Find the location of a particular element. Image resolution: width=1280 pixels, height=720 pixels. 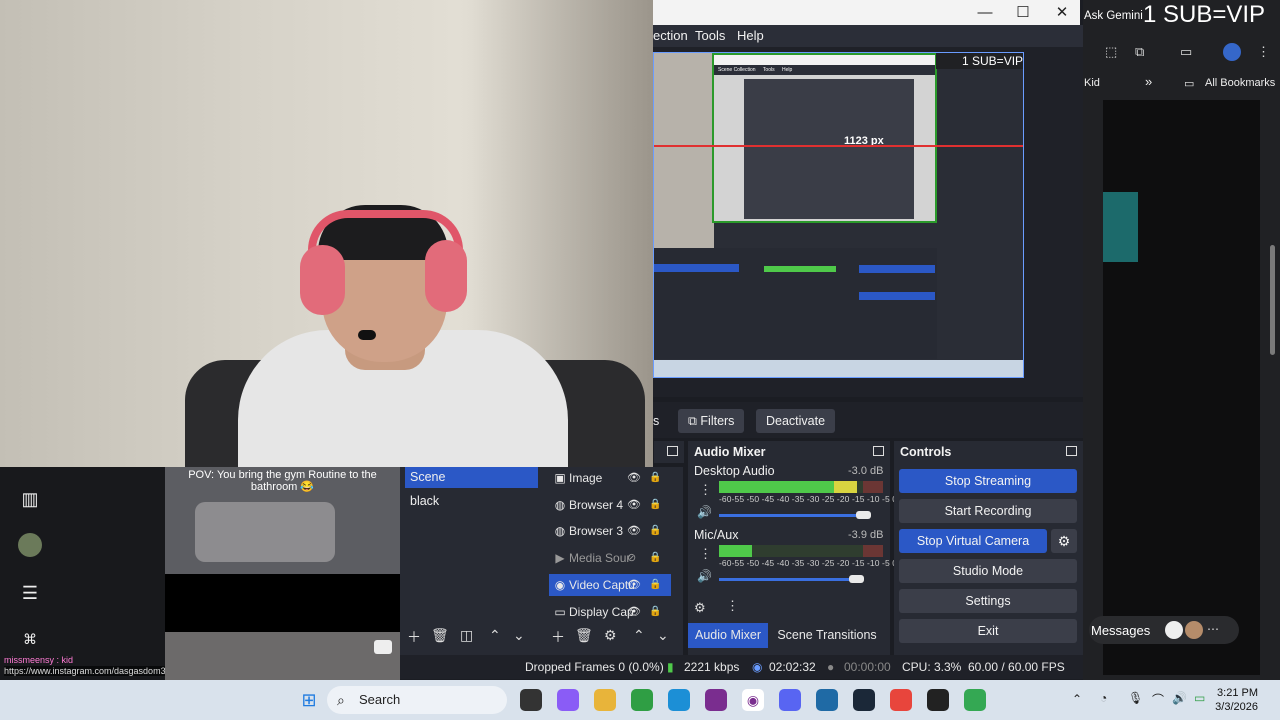

file-explorer-icon is located at coordinates (605, 700).